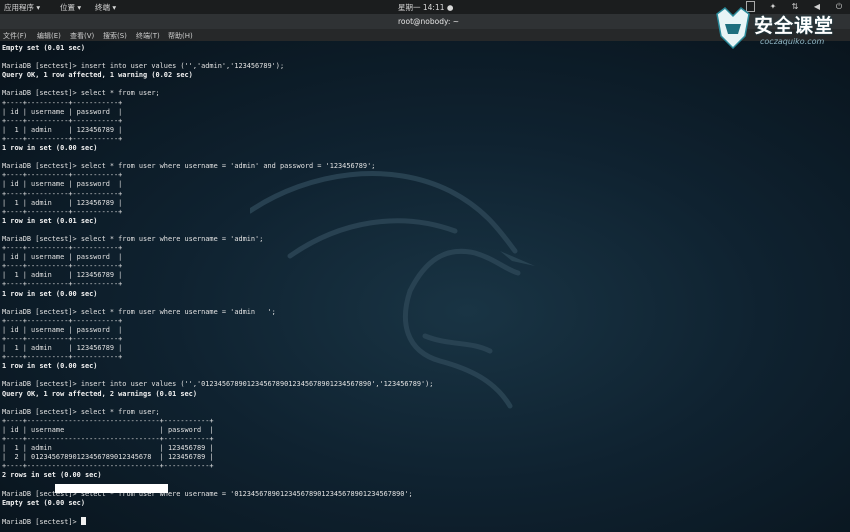  What do you see at coordinates (43, 502) in the screenshot?
I see `terminal-line: Empty set (0.00 sec)` at bounding box center [43, 502].